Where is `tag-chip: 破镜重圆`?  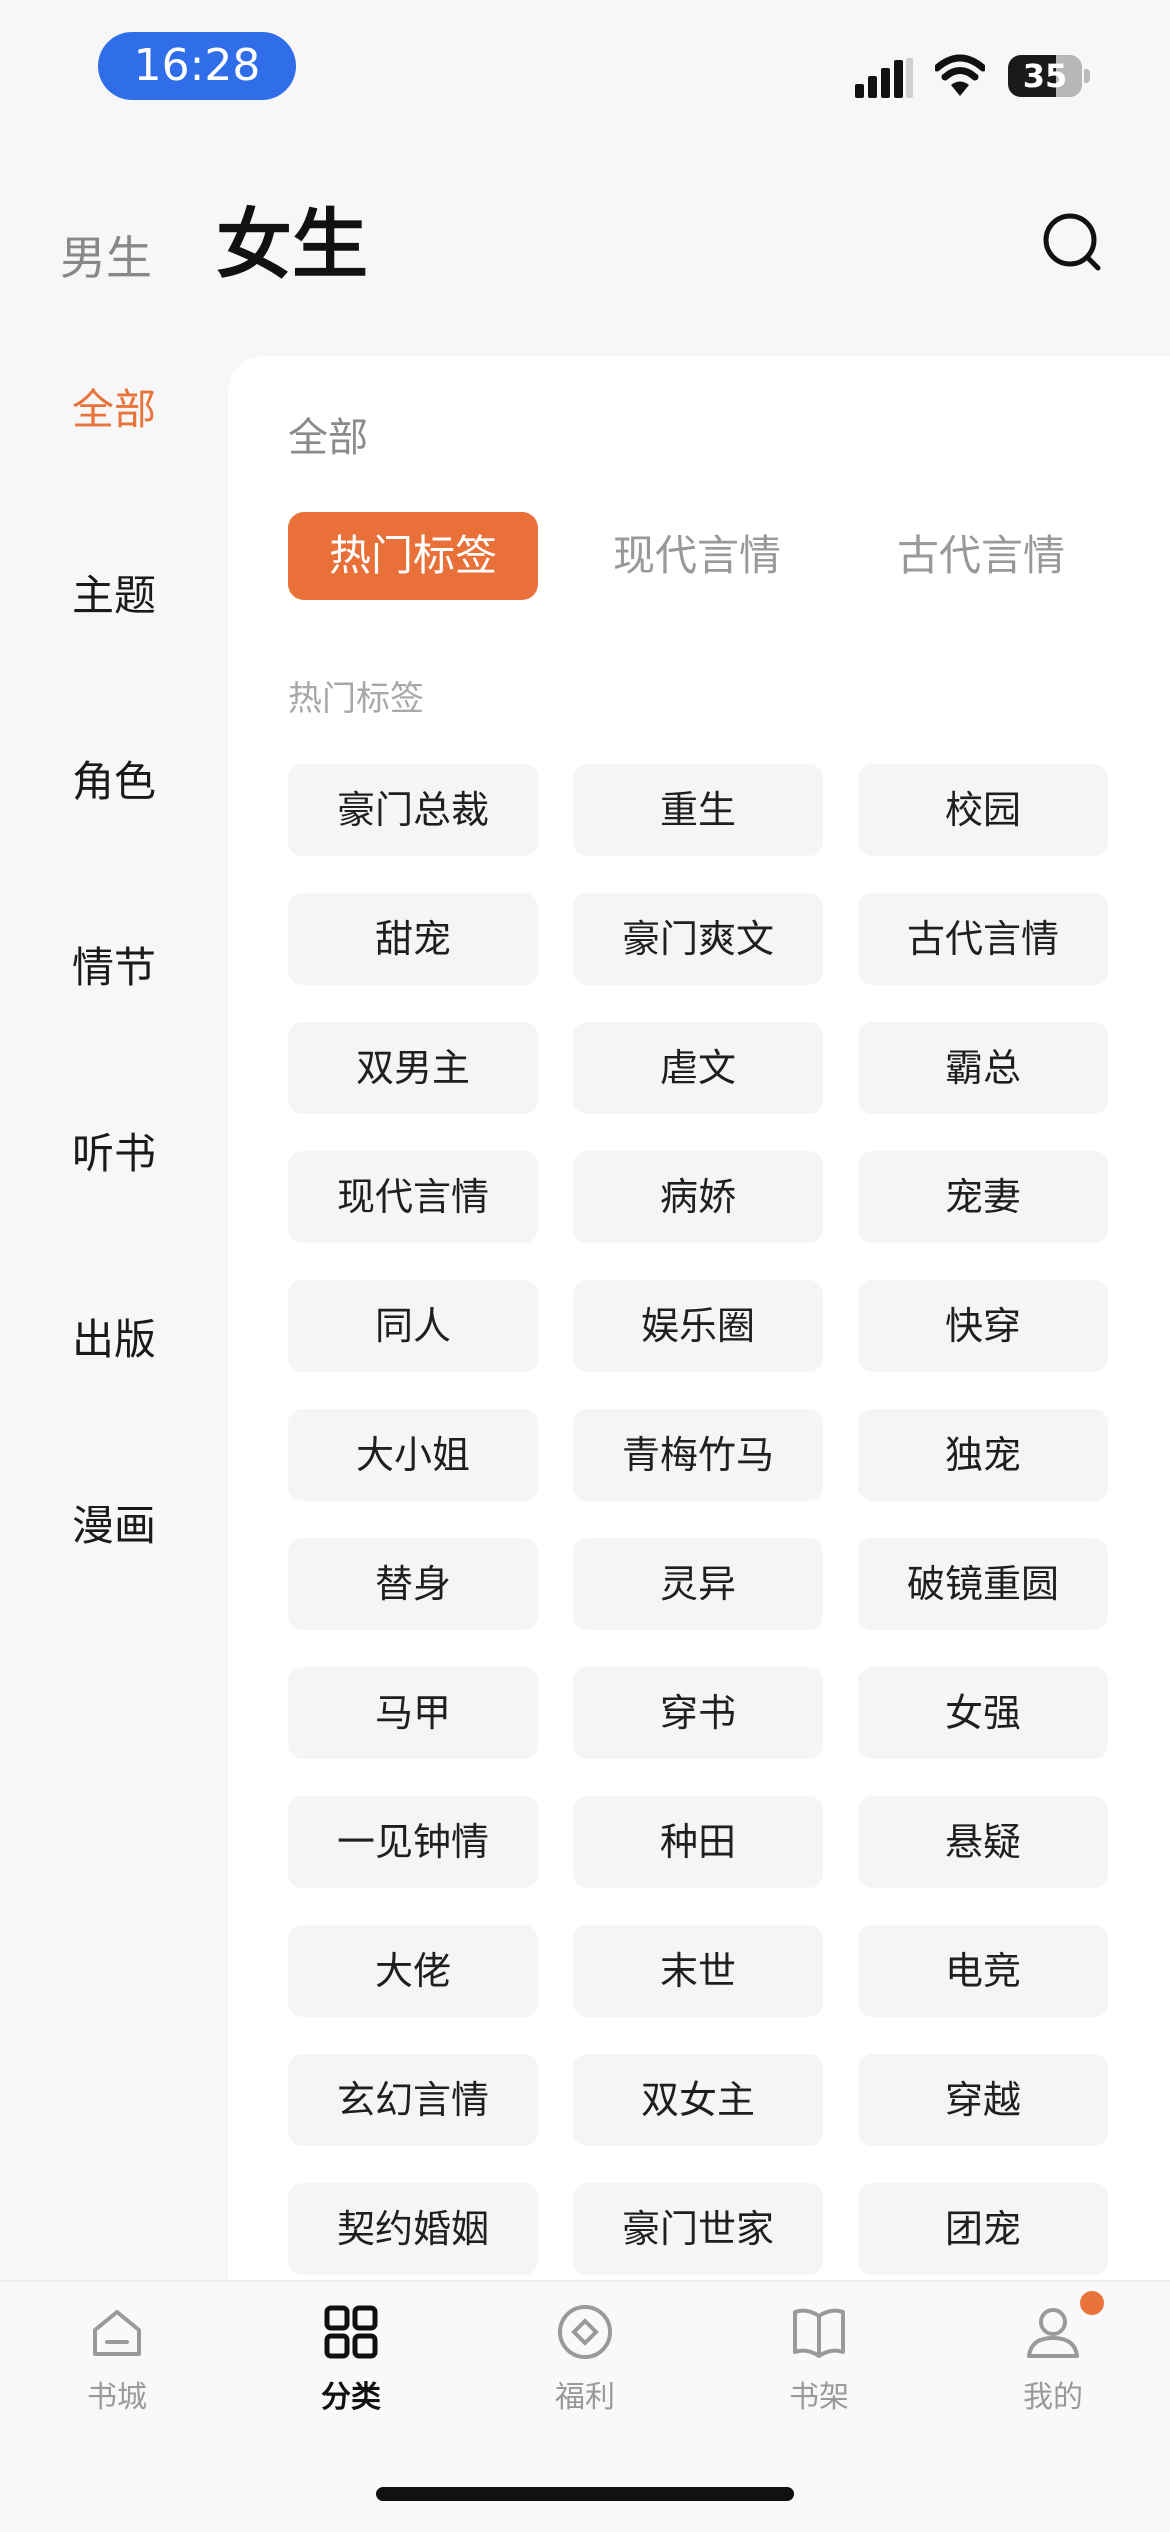
tag-chip: 破镜重圆 is located at coordinates (983, 1584).